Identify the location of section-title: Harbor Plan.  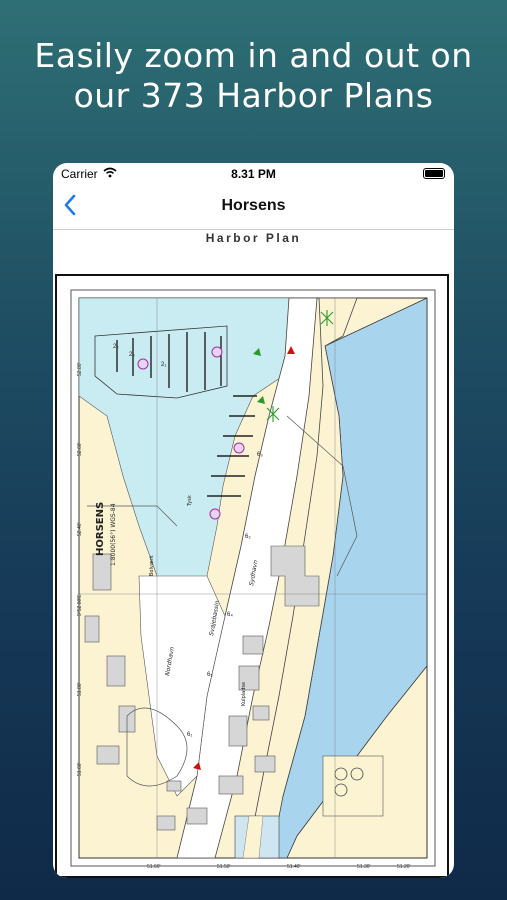
(253, 238).